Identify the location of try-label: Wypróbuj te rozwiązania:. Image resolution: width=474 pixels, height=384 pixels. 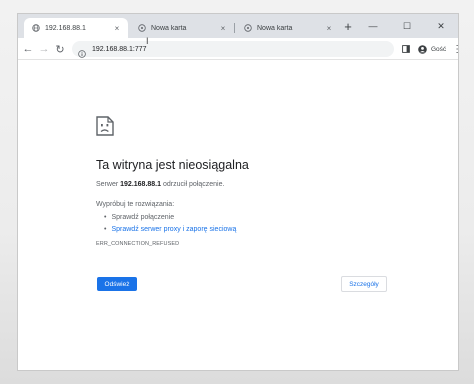
(135, 204).